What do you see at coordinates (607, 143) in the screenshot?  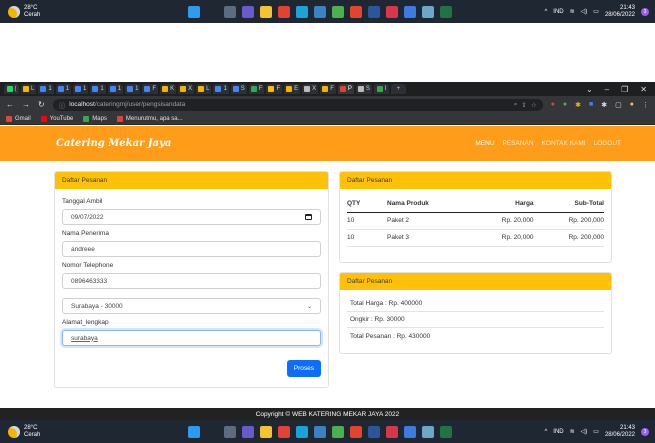 I see `nav-link-logout: LOGOUT` at bounding box center [607, 143].